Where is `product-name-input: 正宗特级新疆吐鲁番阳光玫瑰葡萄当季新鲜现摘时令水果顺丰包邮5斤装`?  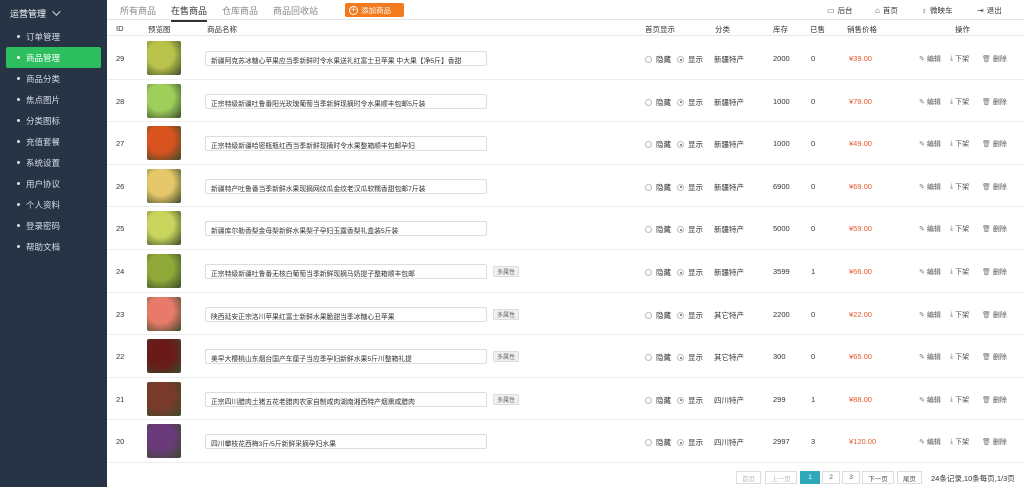
product-name-input: 正宗特级新疆吐鲁番阳光玫瑰葡萄当季新鲜现摘时令水果顺丰包邮5斤装 is located at coordinates (346, 101).